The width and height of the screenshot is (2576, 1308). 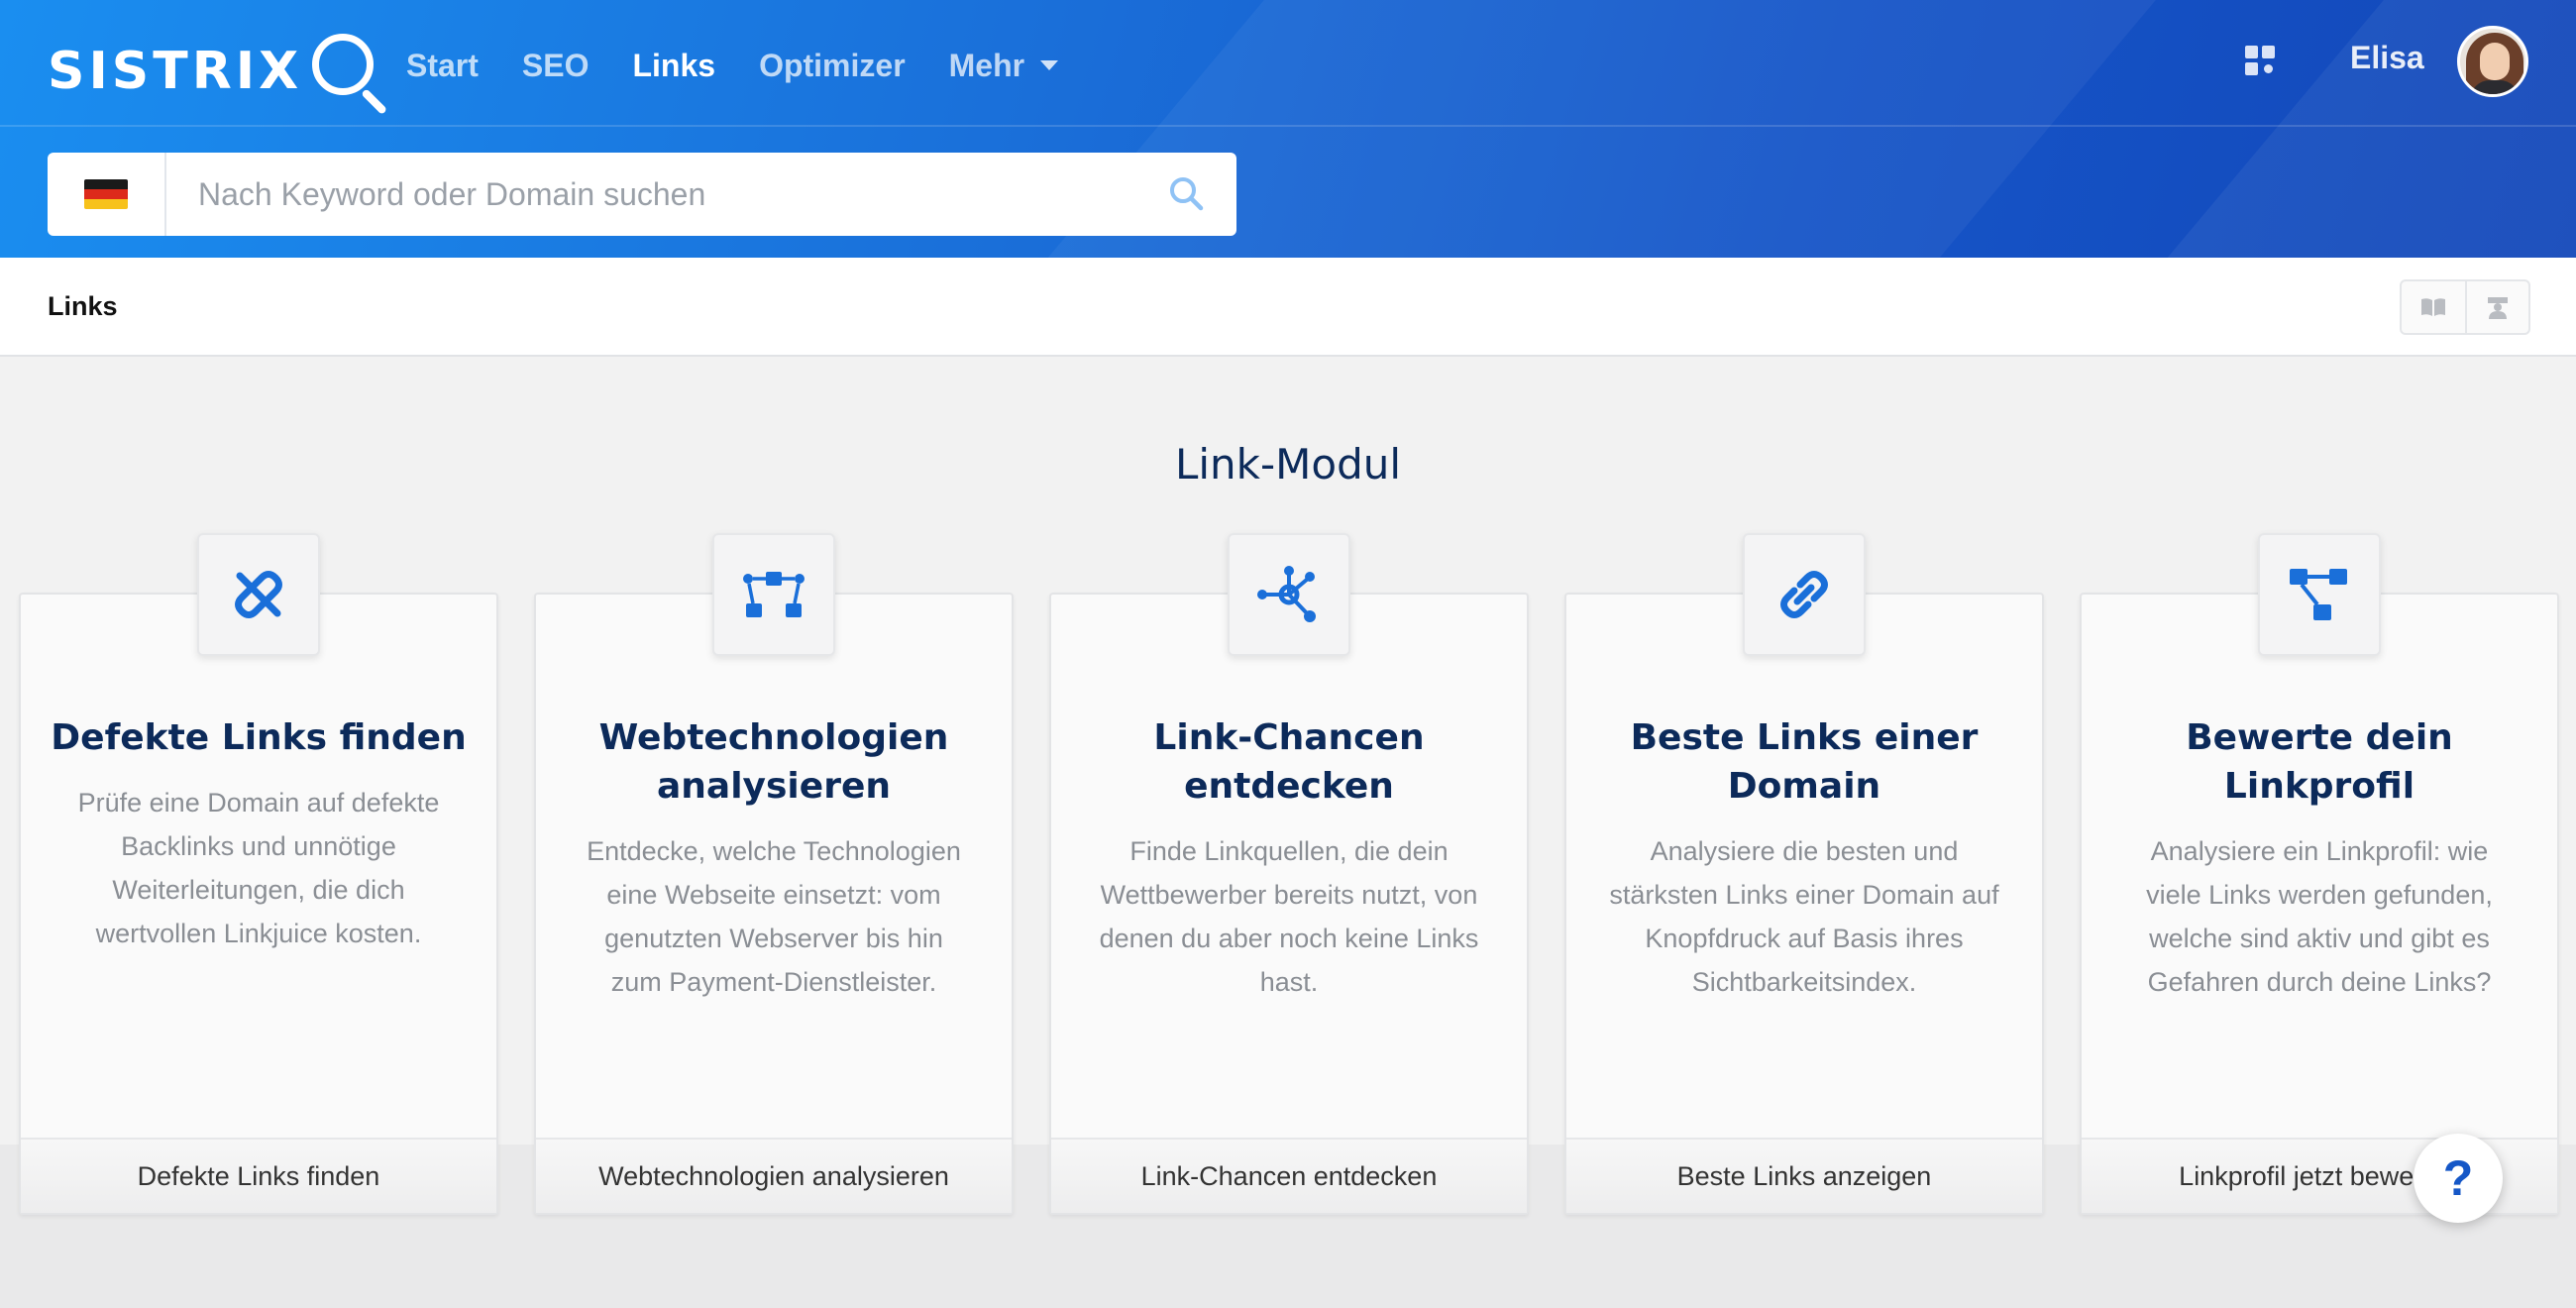 I want to click on help-button: ?, so click(x=2458, y=1178).